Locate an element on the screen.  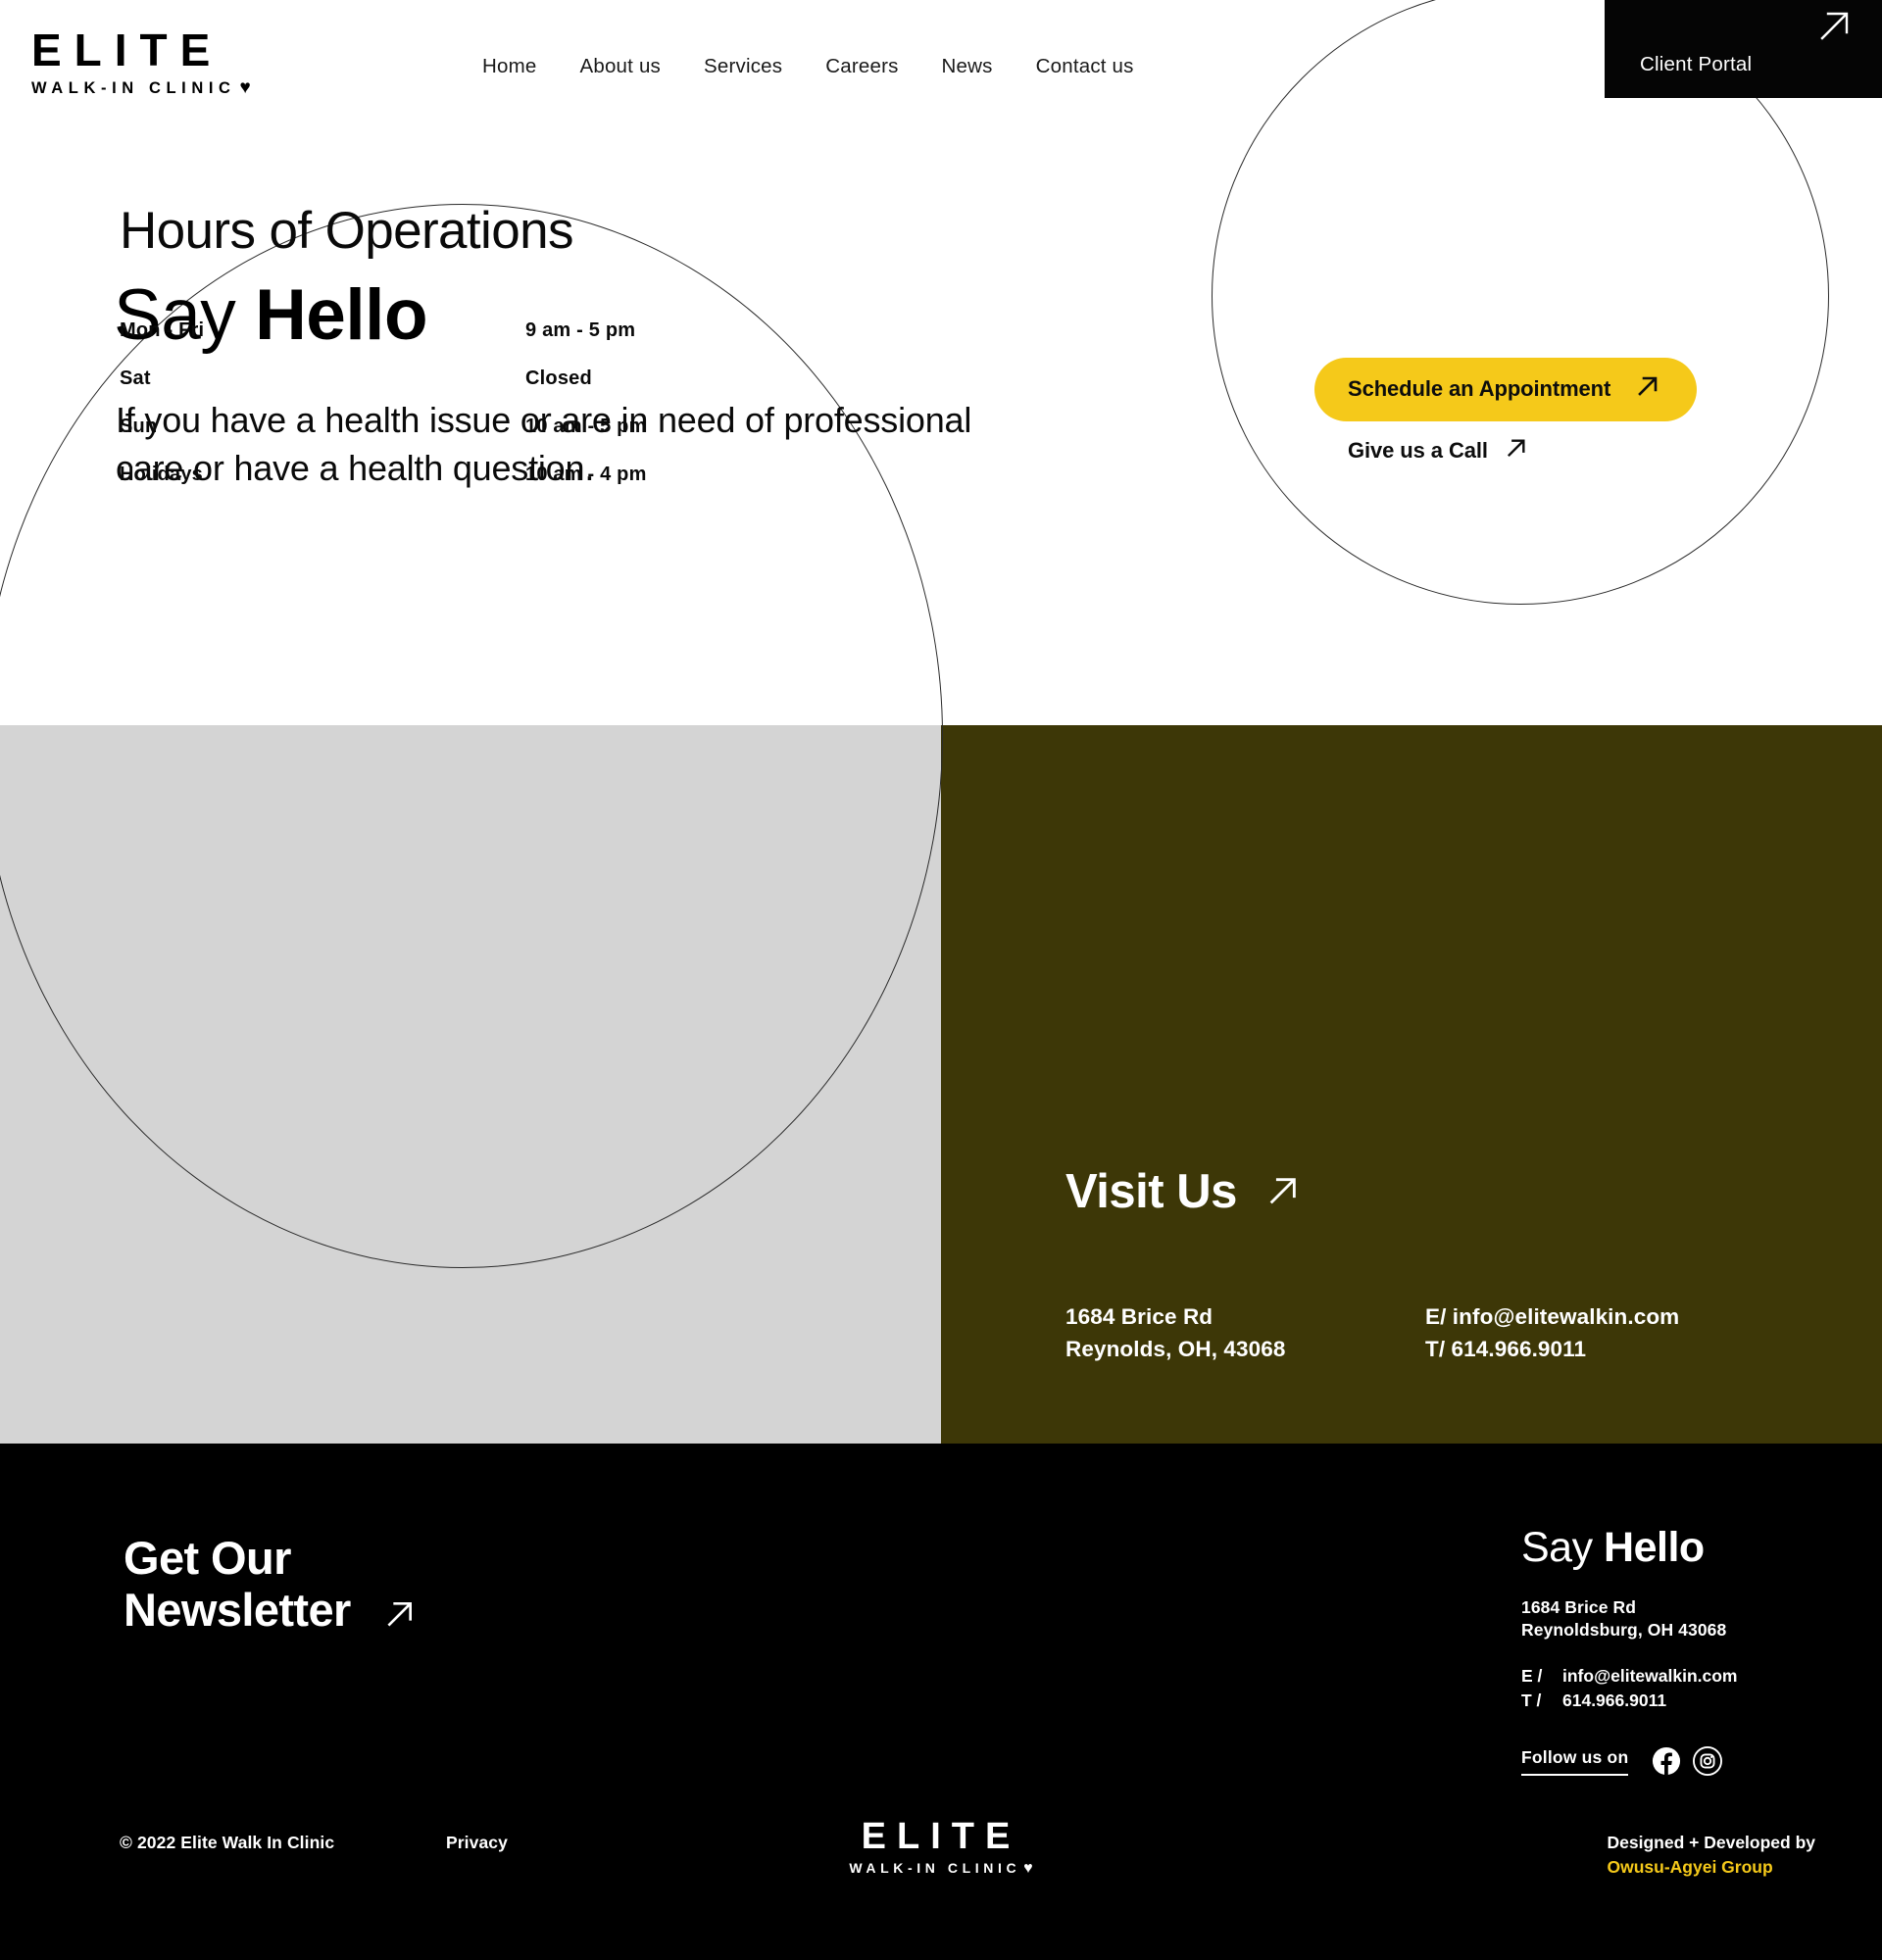
footer-email-label: E / is located at coordinates (1532, 1675).